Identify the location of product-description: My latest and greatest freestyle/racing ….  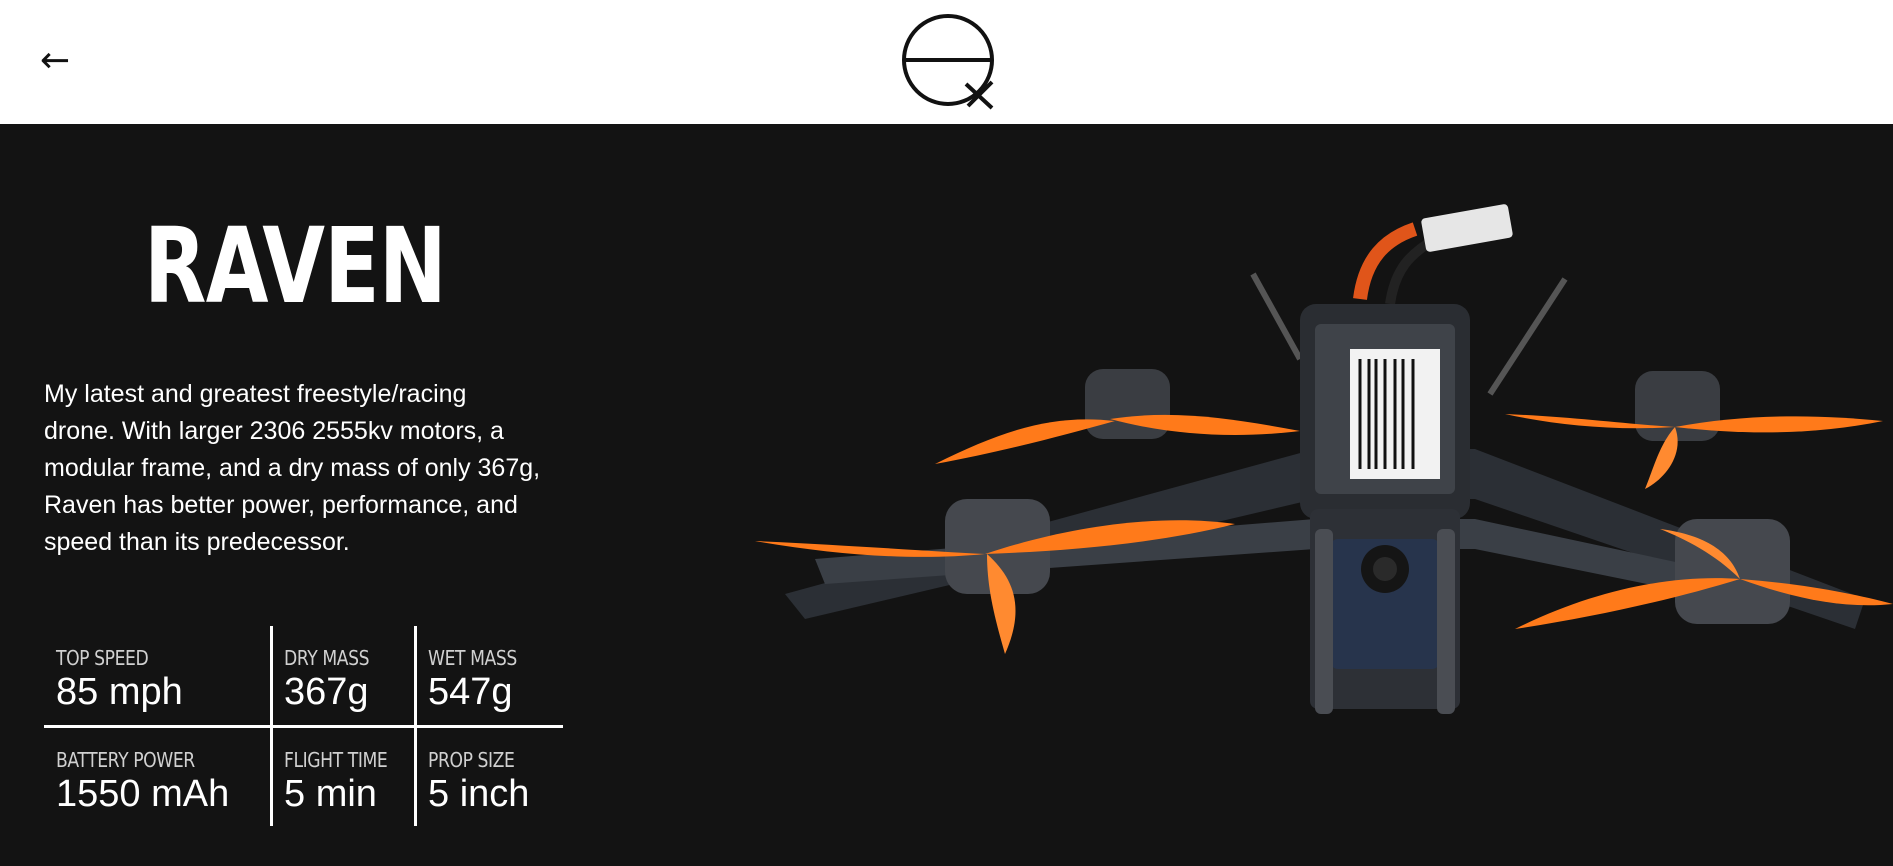
(292, 468).